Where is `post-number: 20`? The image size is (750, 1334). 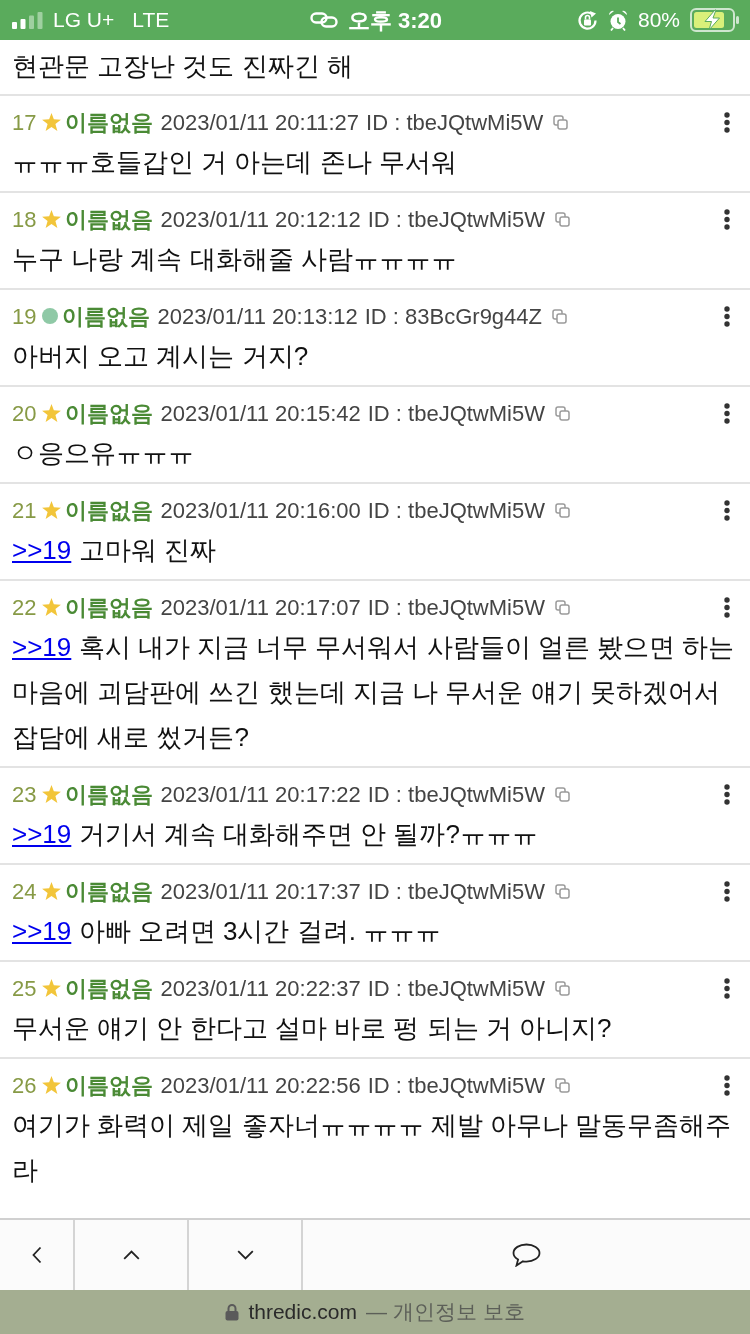
post-number: 20 is located at coordinates (24, 413).